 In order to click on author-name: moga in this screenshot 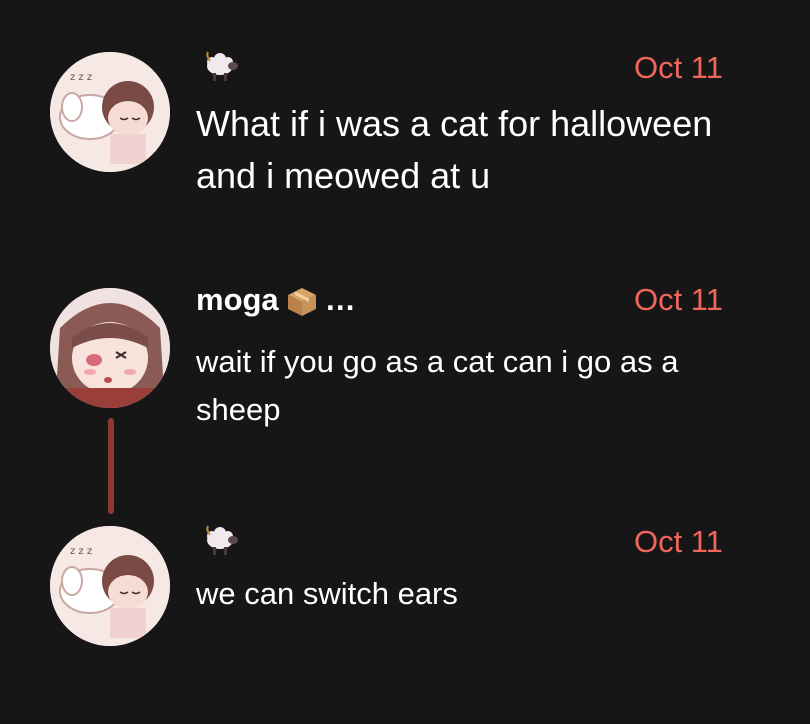, I will do `click(237, 299)`.